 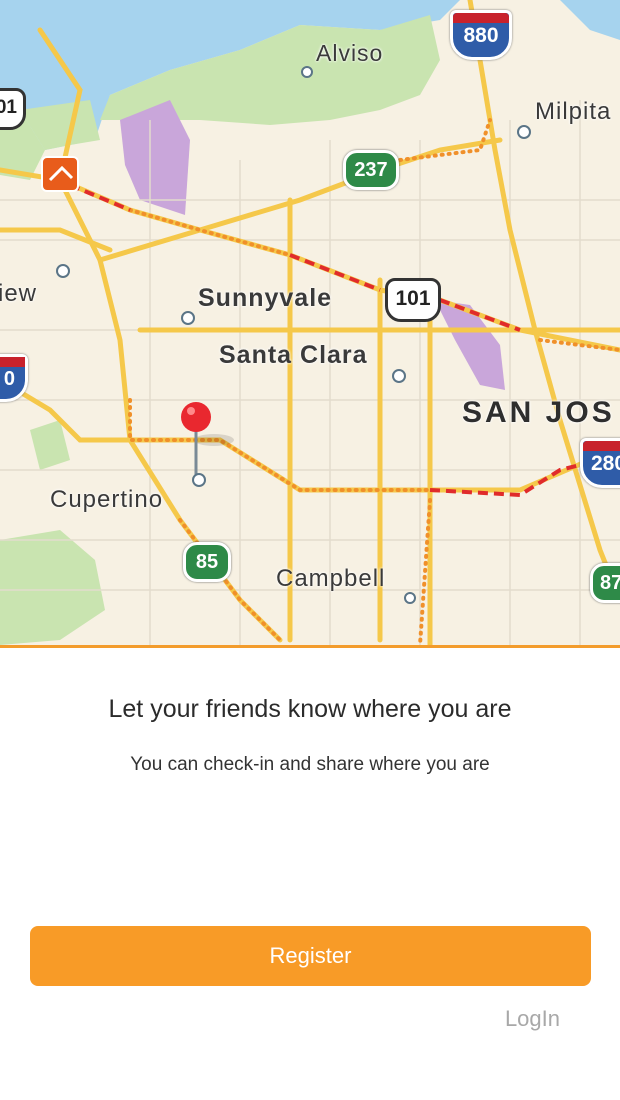 I want to click on interstate-280-shield: 280, so click(x=600, y=463).